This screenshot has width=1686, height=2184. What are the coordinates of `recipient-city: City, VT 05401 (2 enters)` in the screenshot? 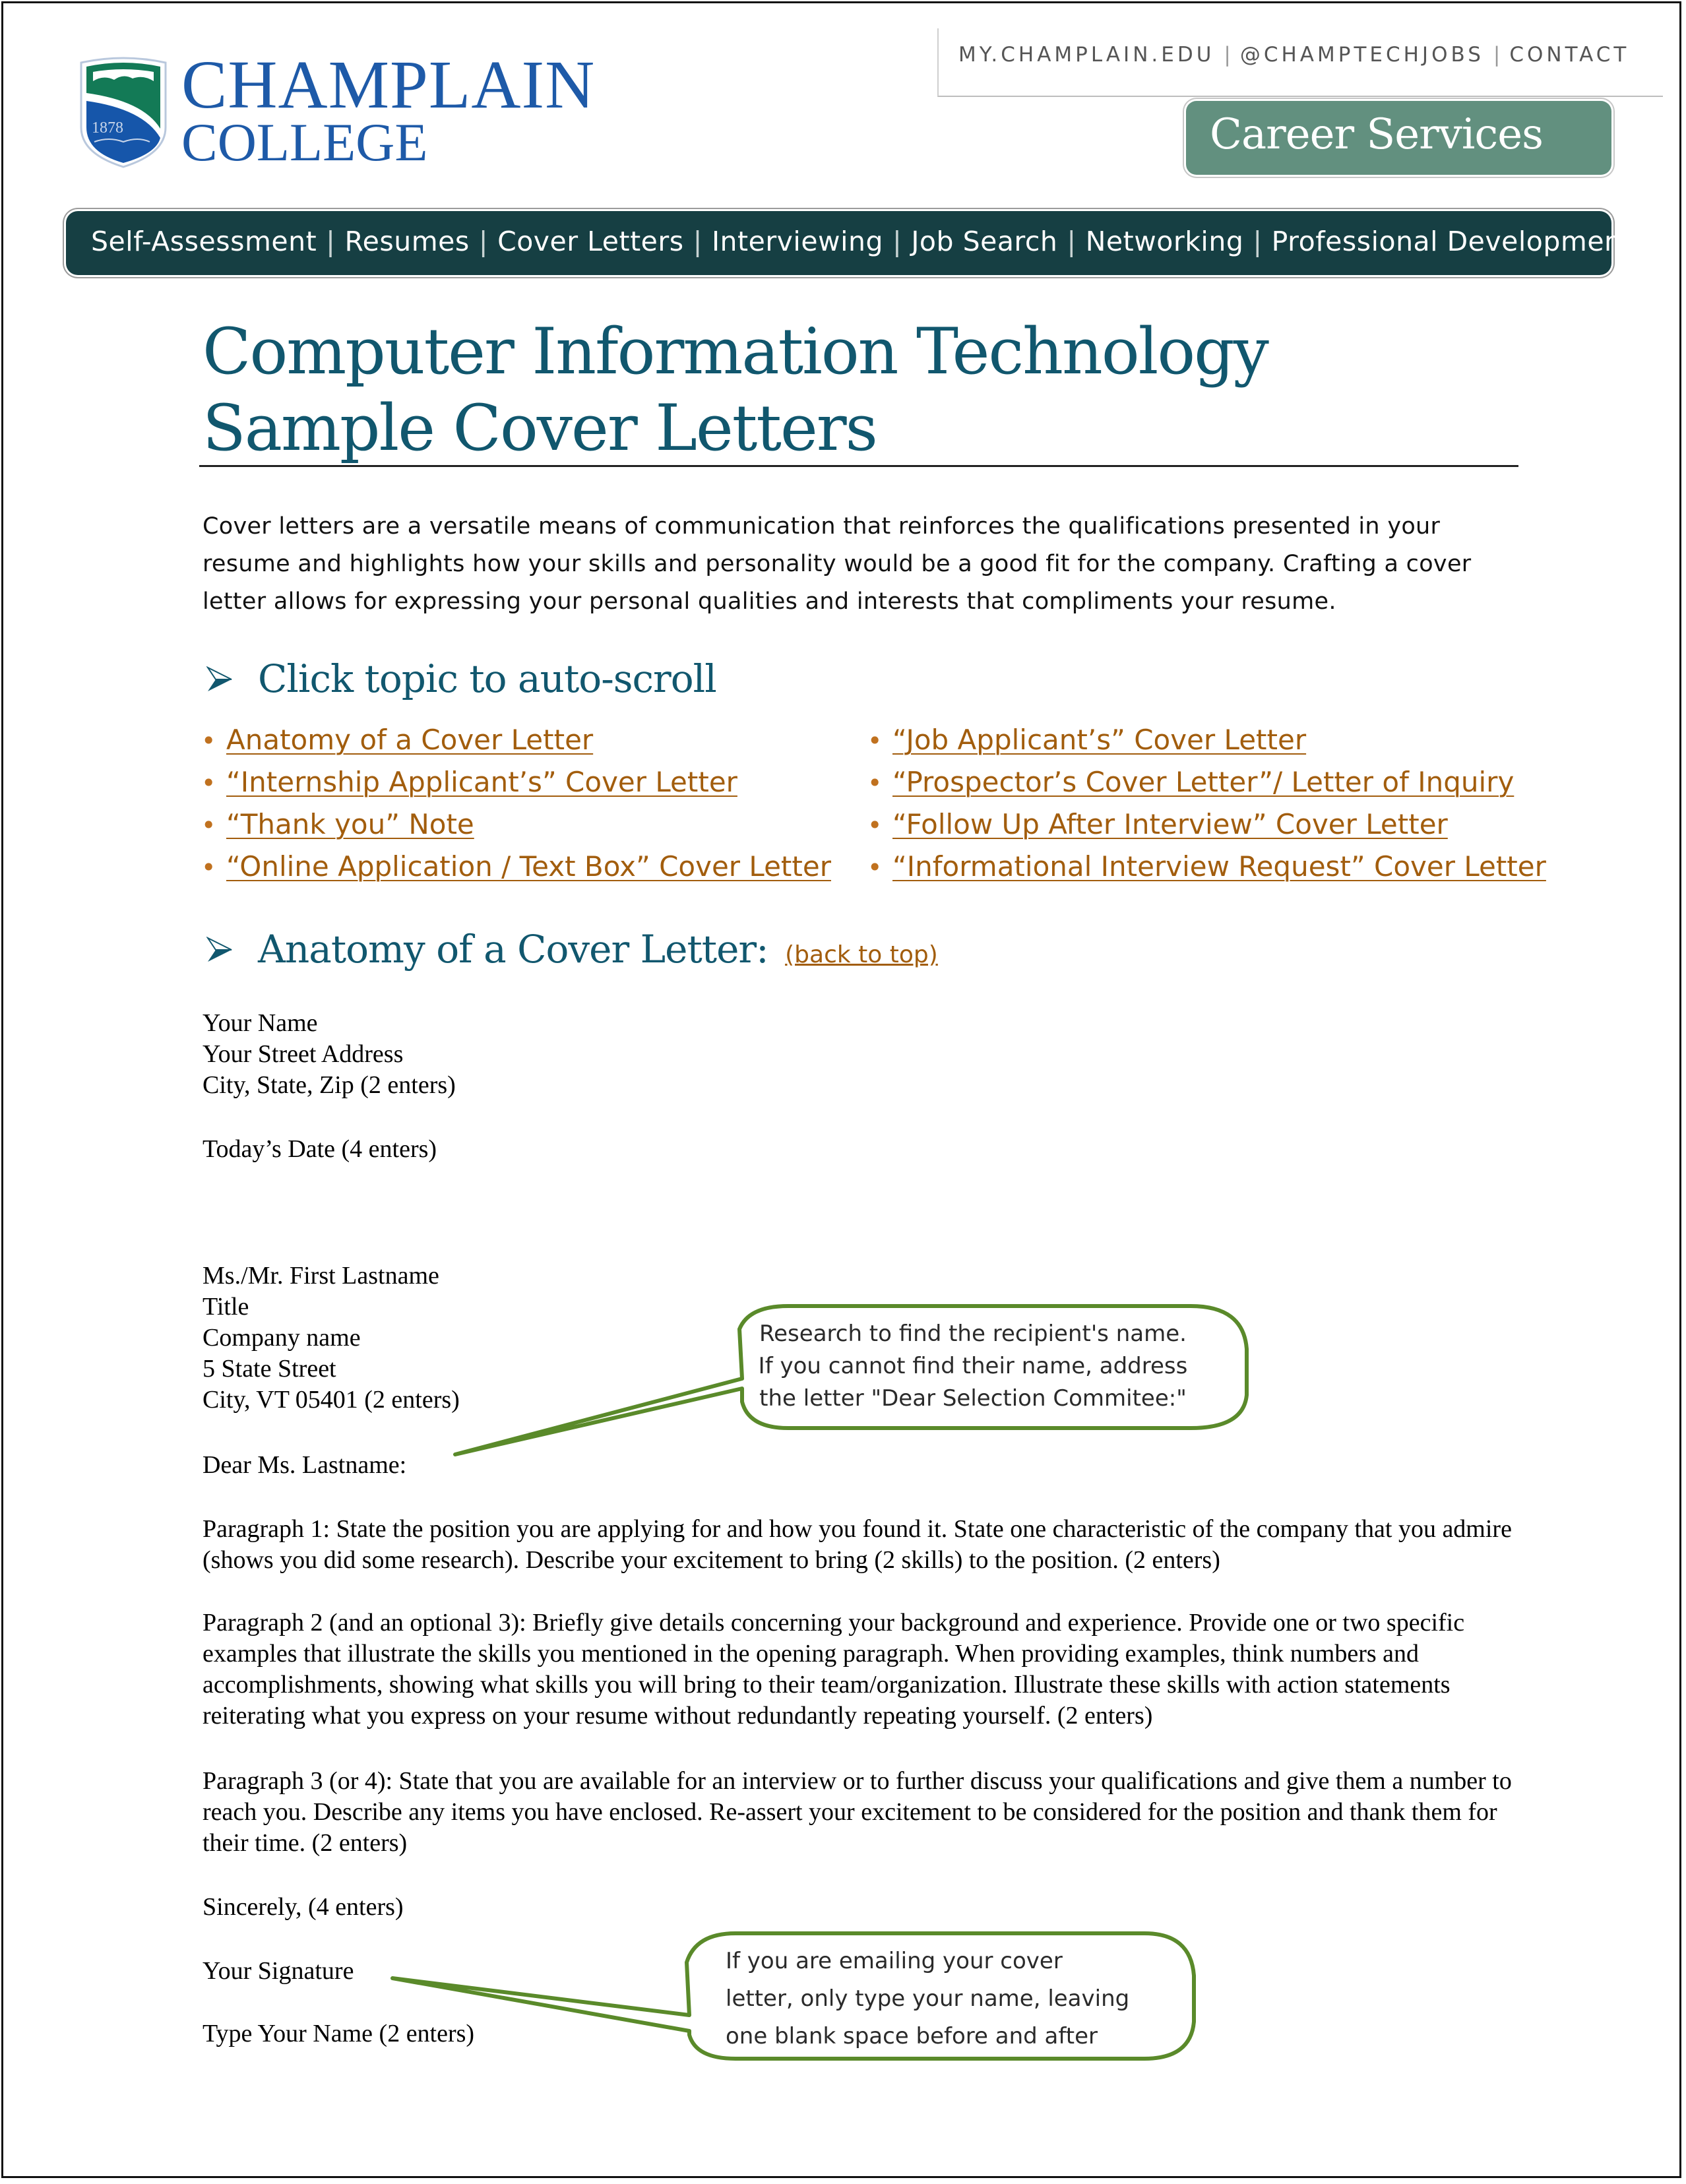 It's located at (331, 1400).